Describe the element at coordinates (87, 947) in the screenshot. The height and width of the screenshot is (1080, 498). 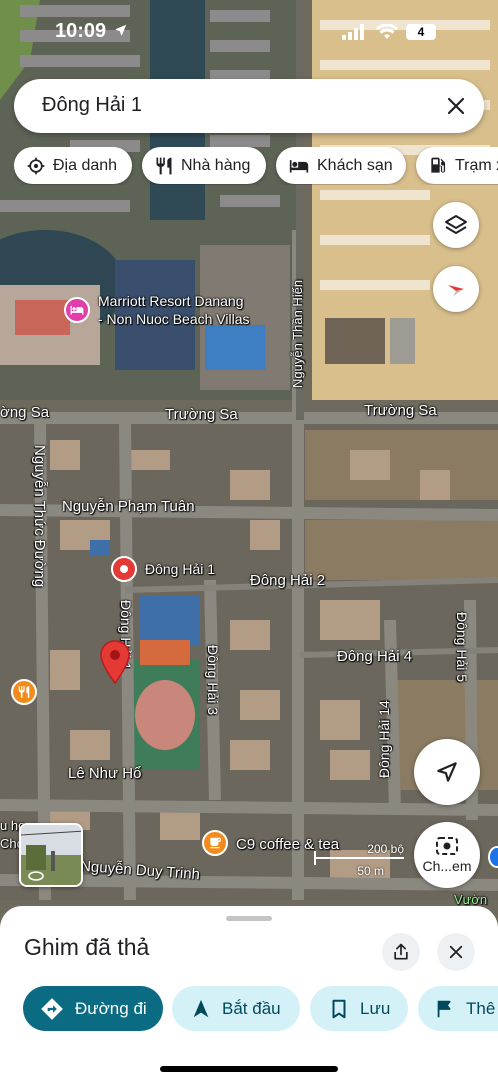
I see `sheet-title: Ghim đã thả` at that location.